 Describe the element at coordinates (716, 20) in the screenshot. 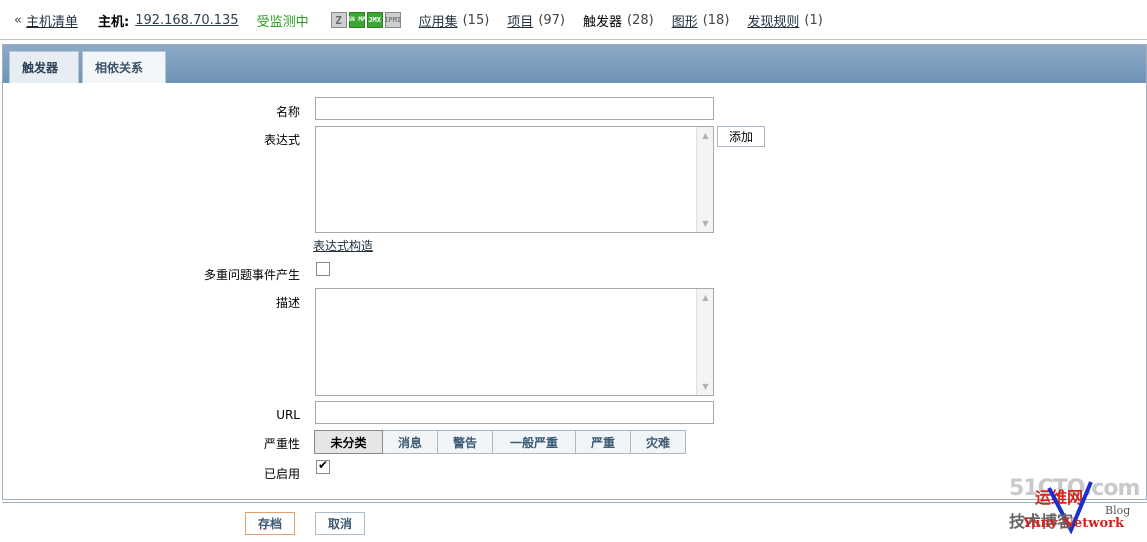

I see `graphs-count: (18)` at that location.